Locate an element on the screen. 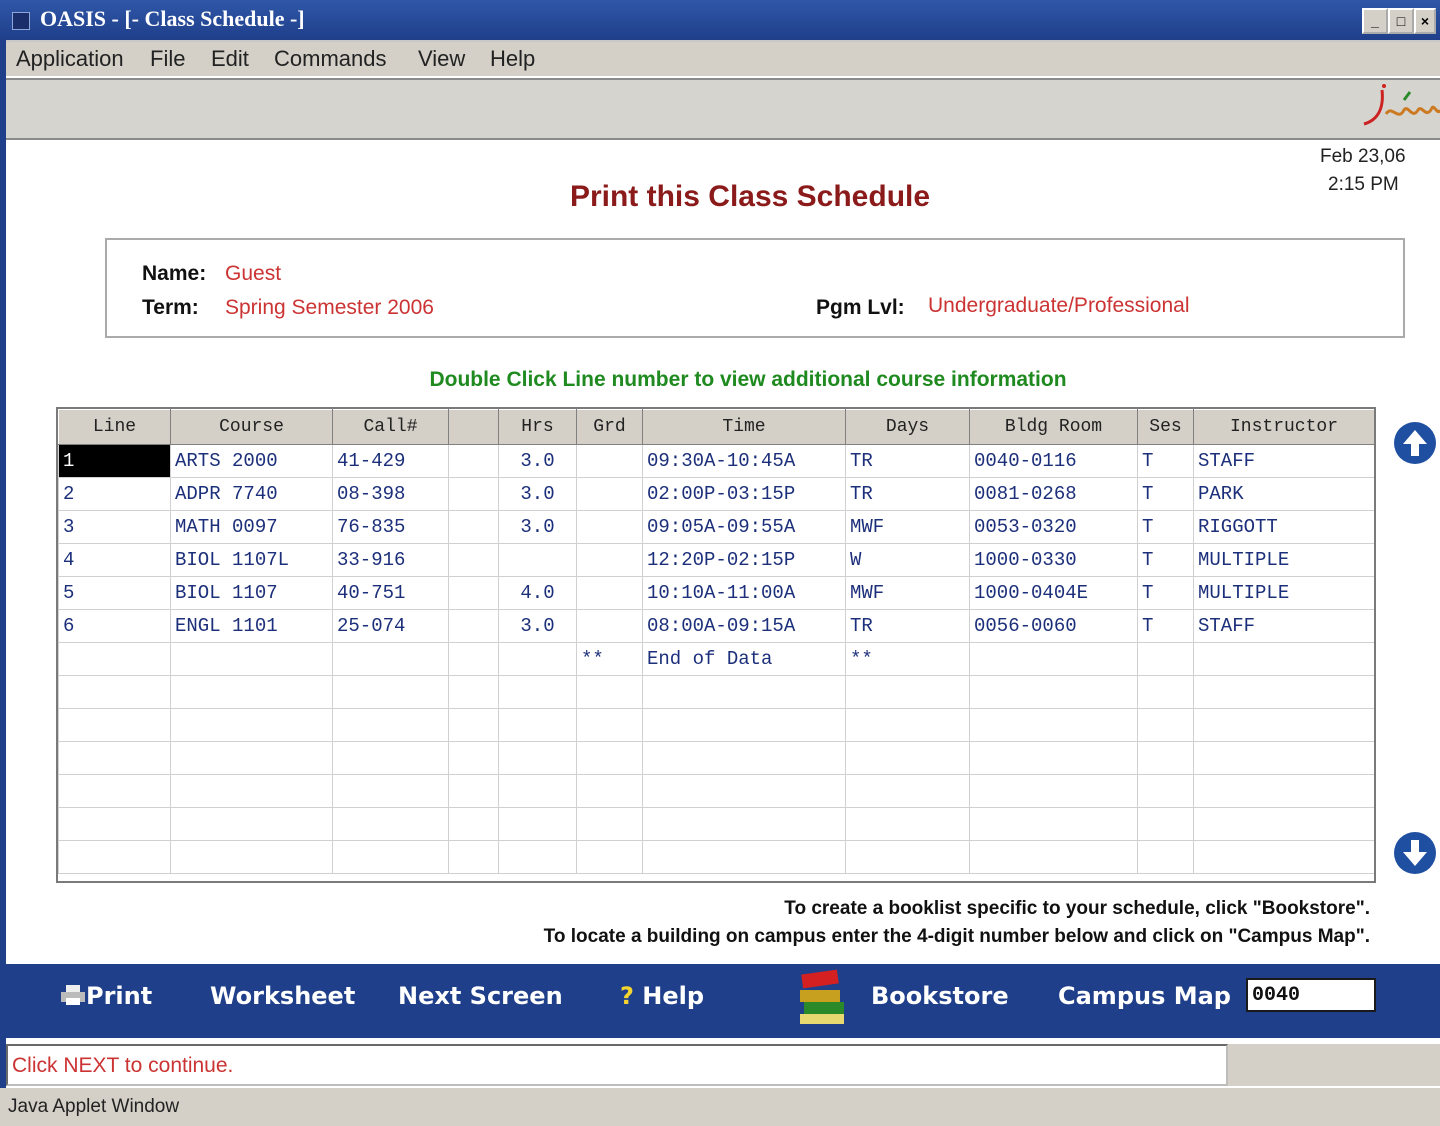 This screenshot has width=1440, height=1126. table-cell: TR is located at coordinates (907, 626).